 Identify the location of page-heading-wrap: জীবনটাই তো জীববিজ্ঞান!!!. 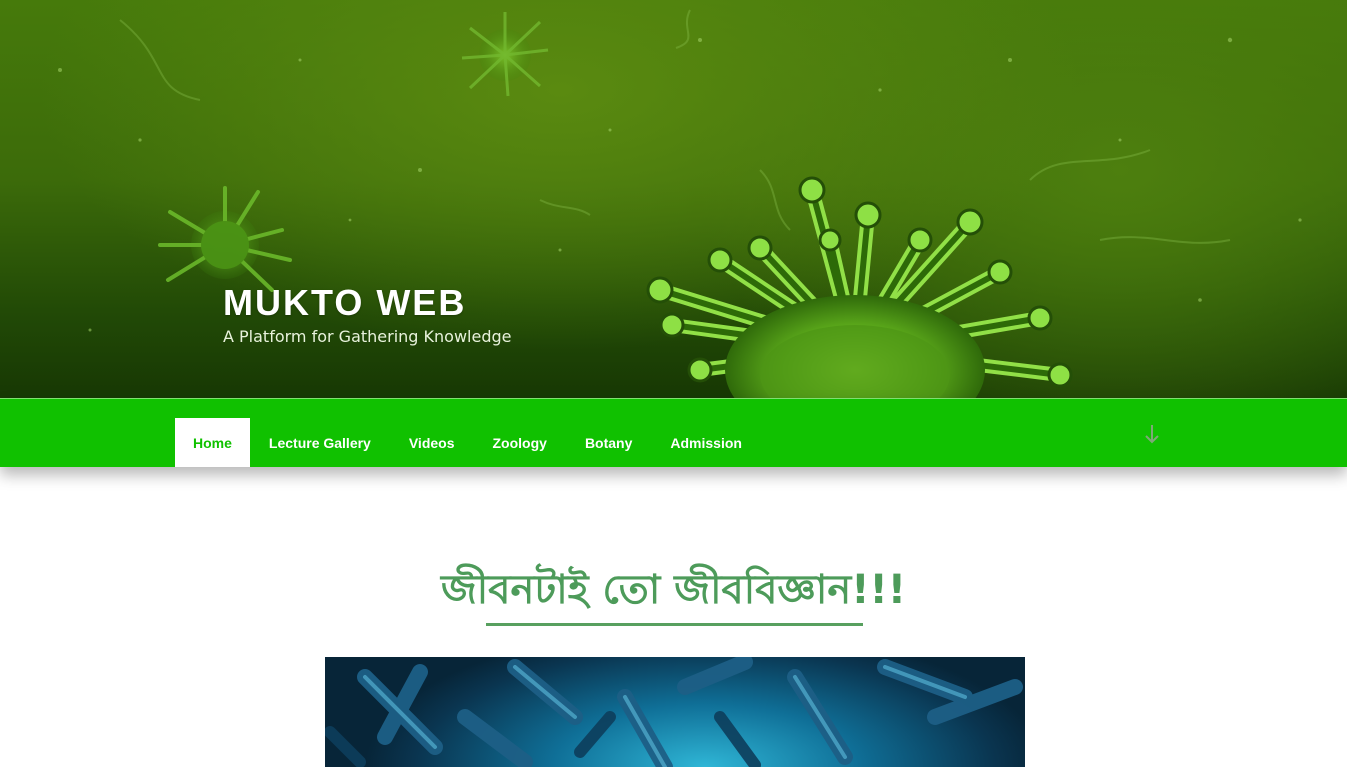
(673, 590).